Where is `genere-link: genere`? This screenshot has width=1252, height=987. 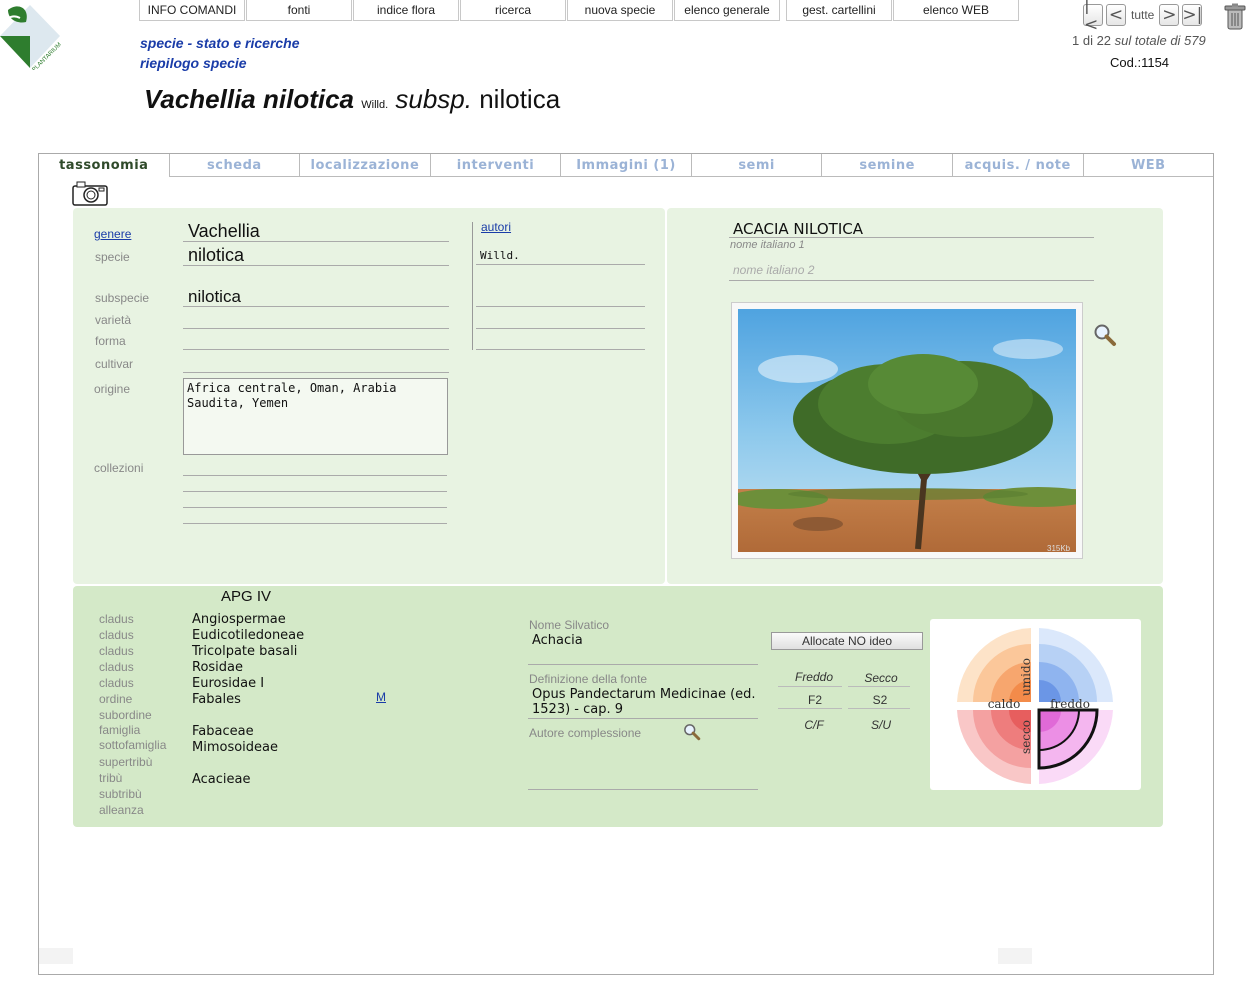
genere-link: genere is located at coordinates (112, 234).